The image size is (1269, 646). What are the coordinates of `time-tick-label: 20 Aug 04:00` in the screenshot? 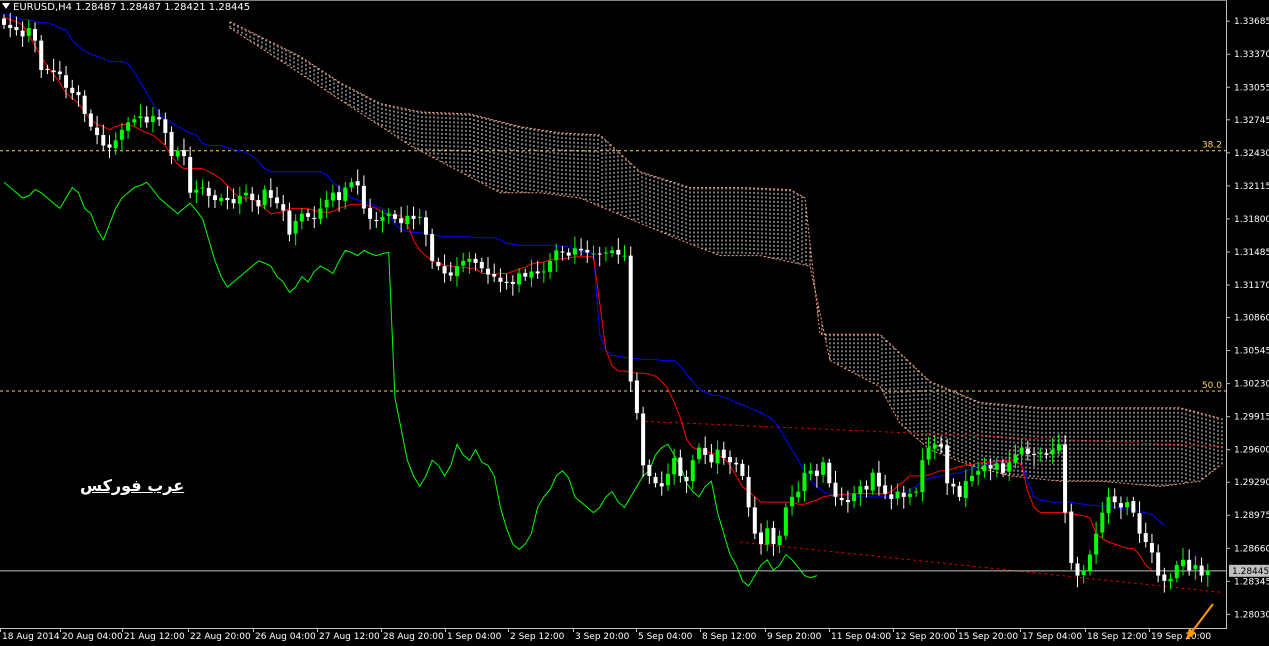 It's located at (92, 637).